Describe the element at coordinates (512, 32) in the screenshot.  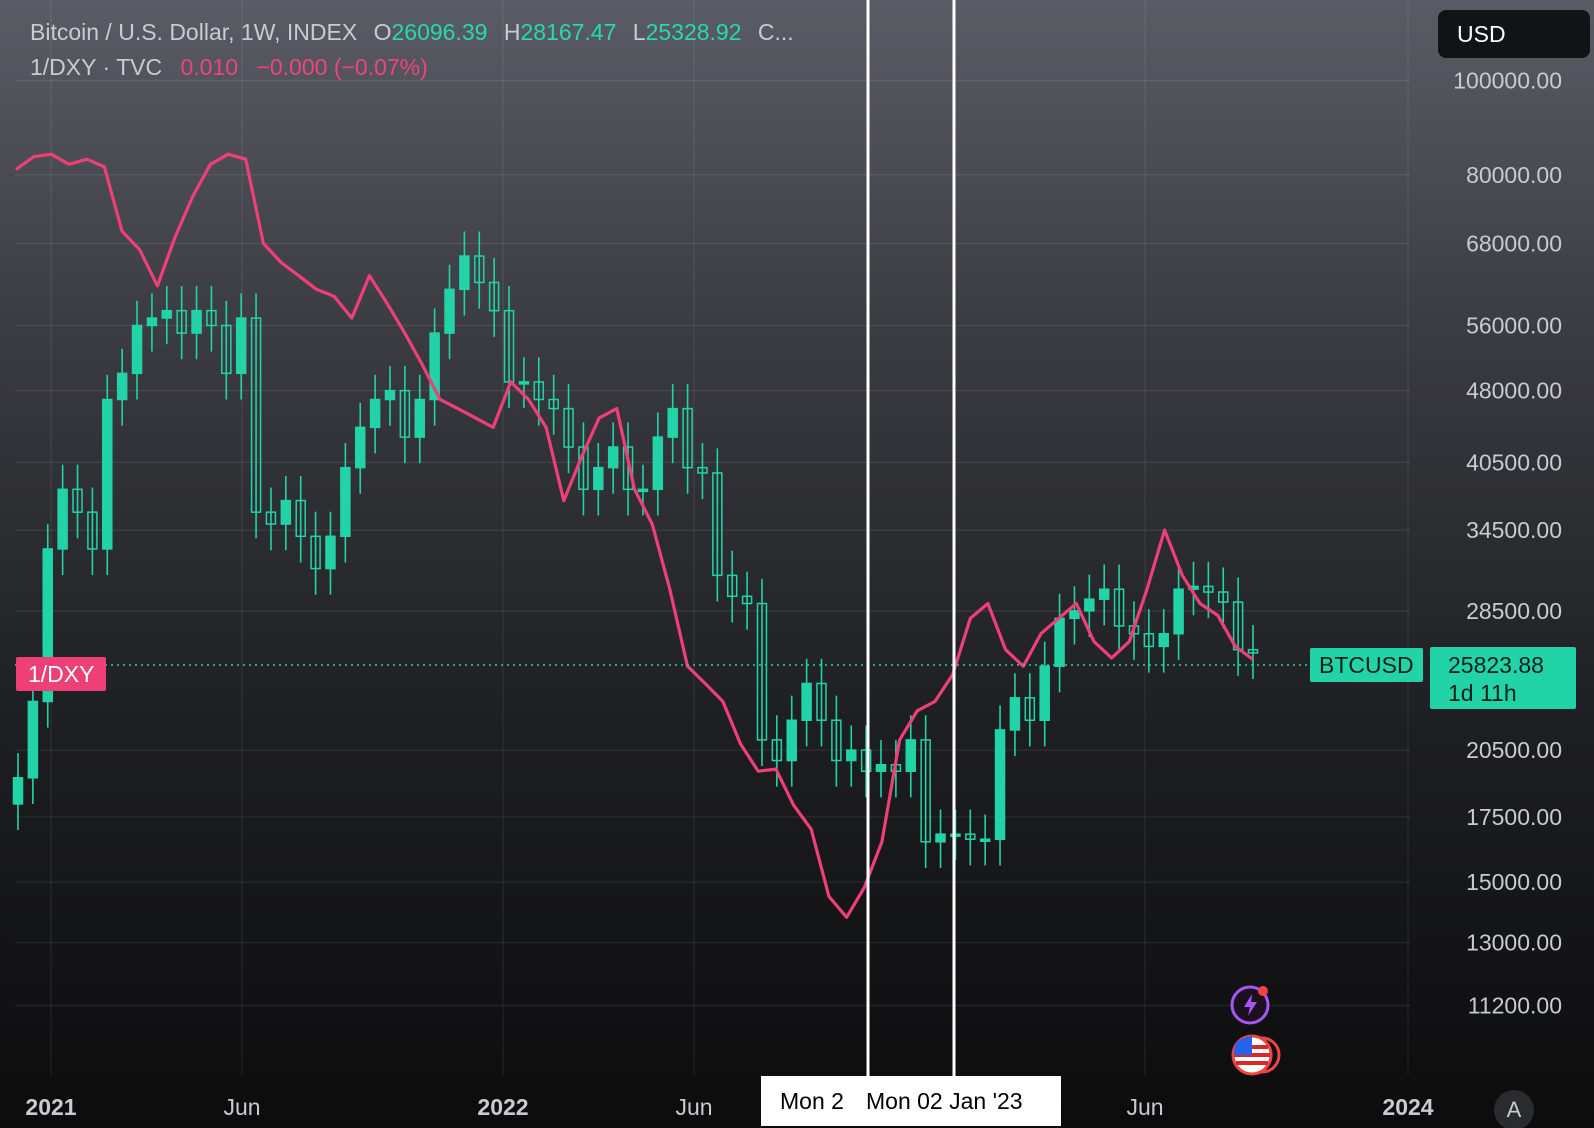
I see `high-label: H` at that location.